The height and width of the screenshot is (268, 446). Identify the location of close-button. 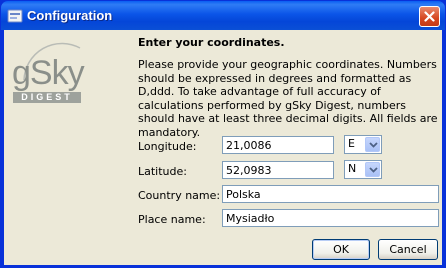
(429, 16).